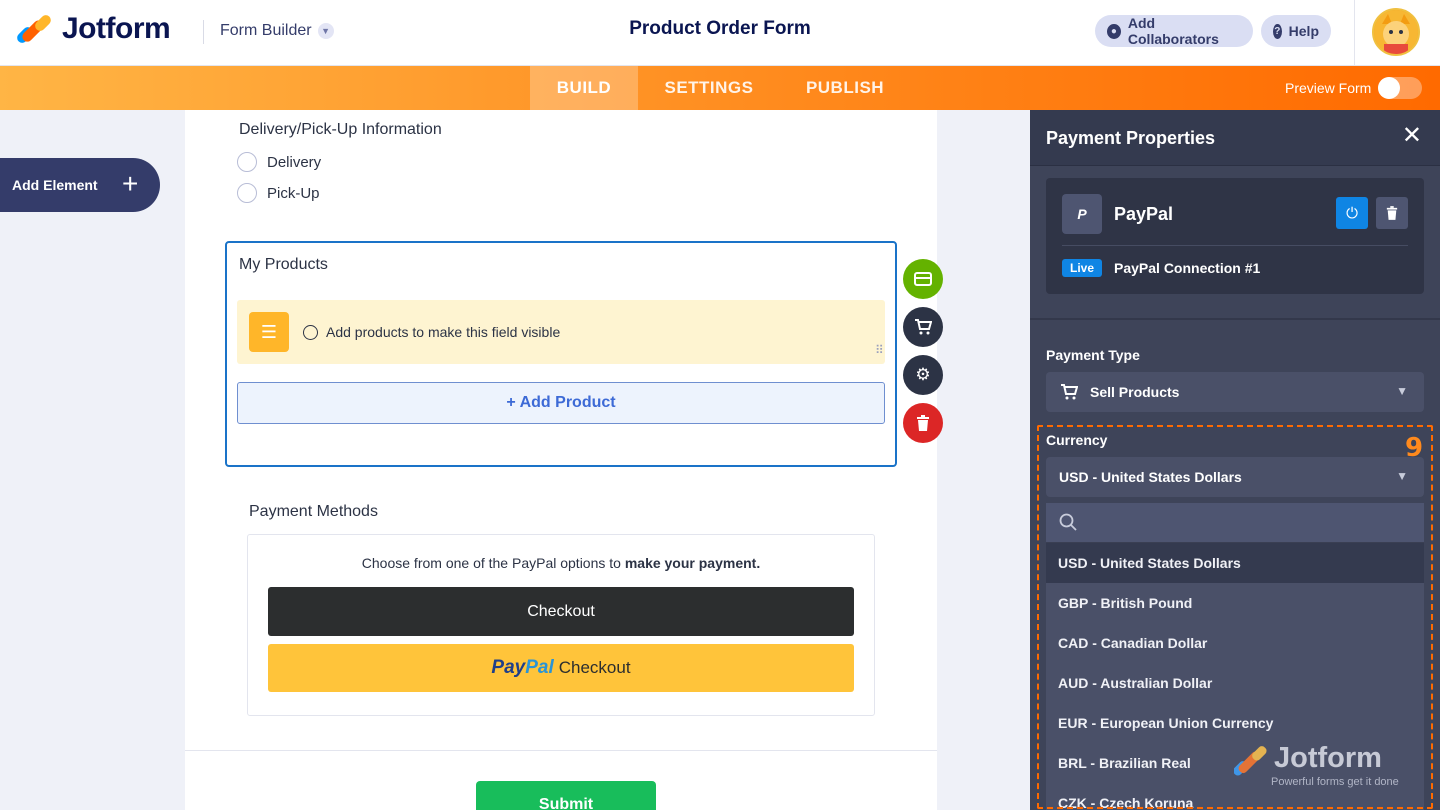 The image size is (1440, 810). I want to click on form-builder-label: Form Builder, so click(266, 30).